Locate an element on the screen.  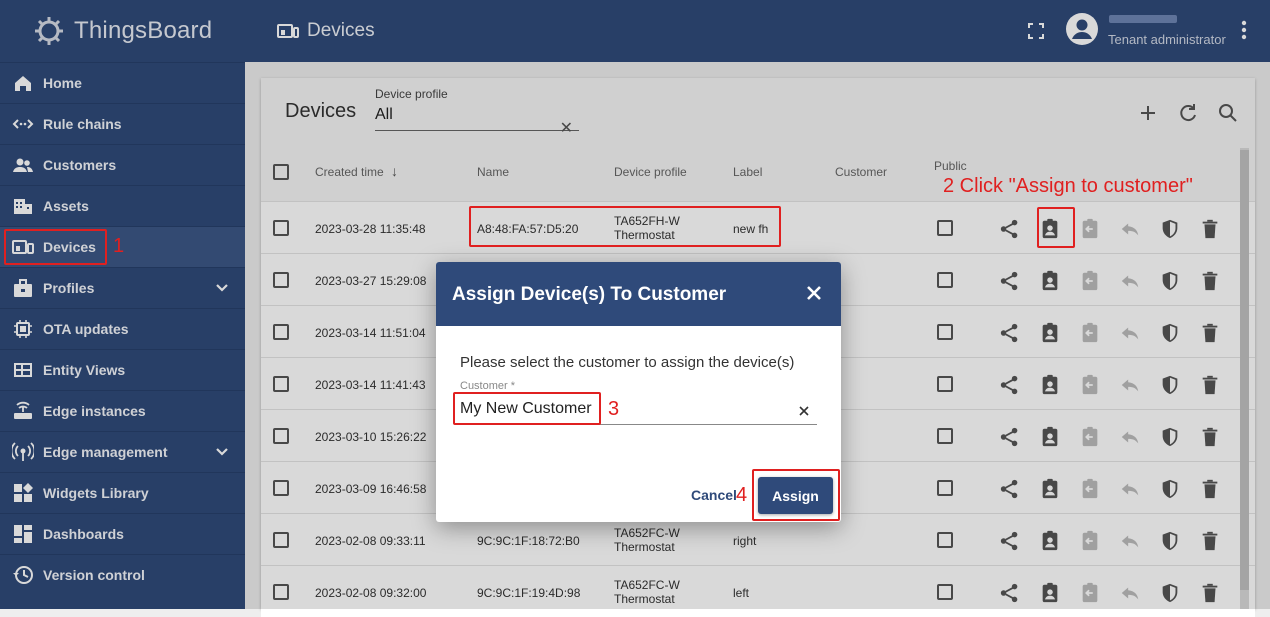
annotation-box-assign-button is located at coordinates (796, 495).